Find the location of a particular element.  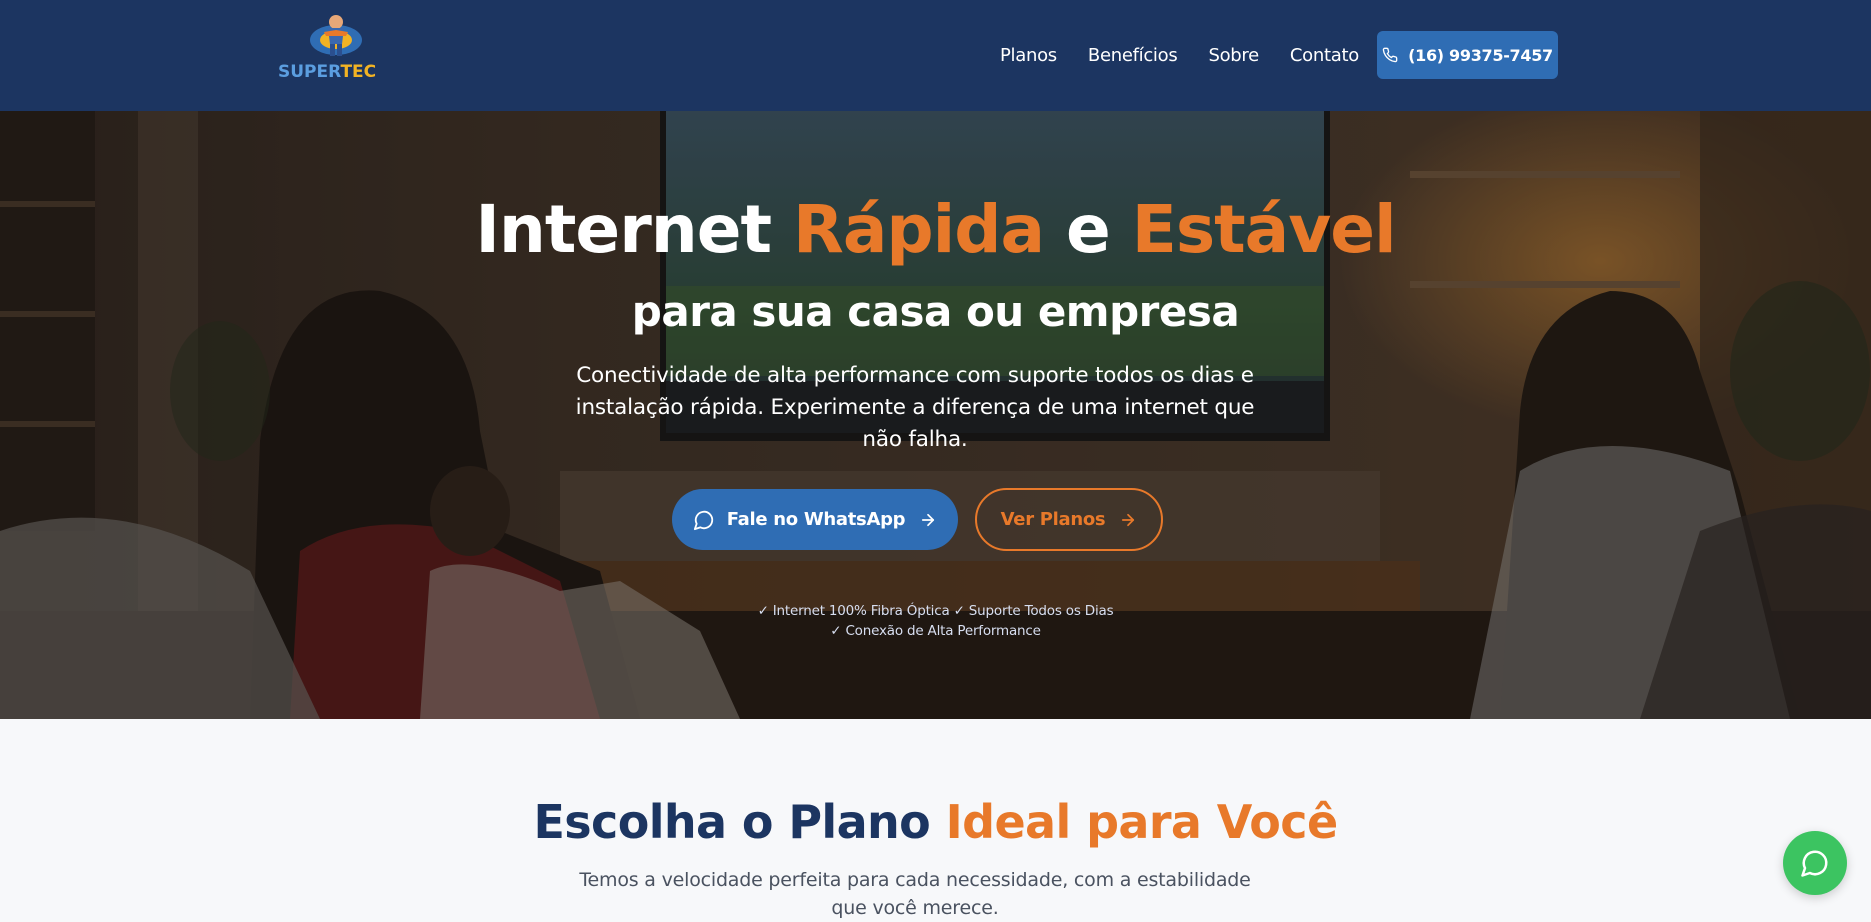

hero-features-line: ✓ Conexão de Alta Performance is located at coordinates (935, 631).